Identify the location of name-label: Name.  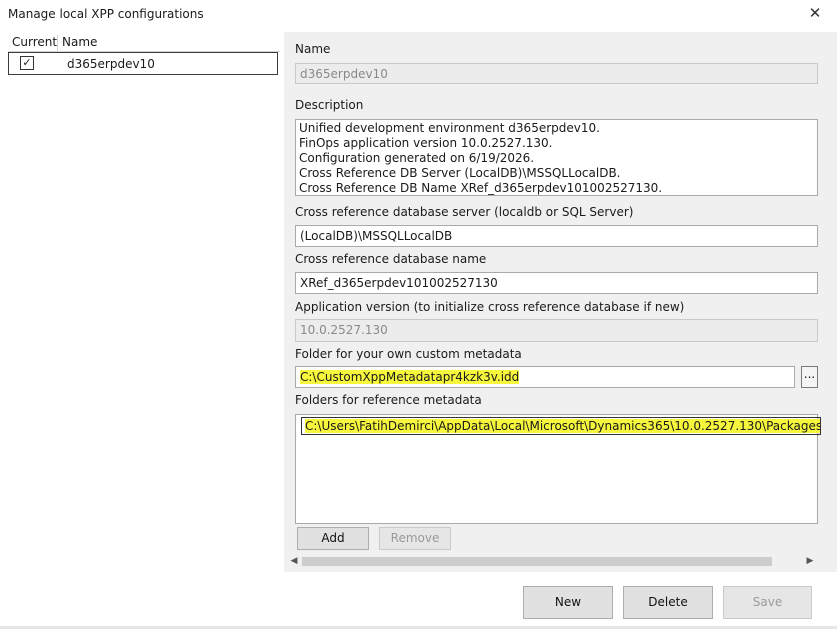
(313, 49).